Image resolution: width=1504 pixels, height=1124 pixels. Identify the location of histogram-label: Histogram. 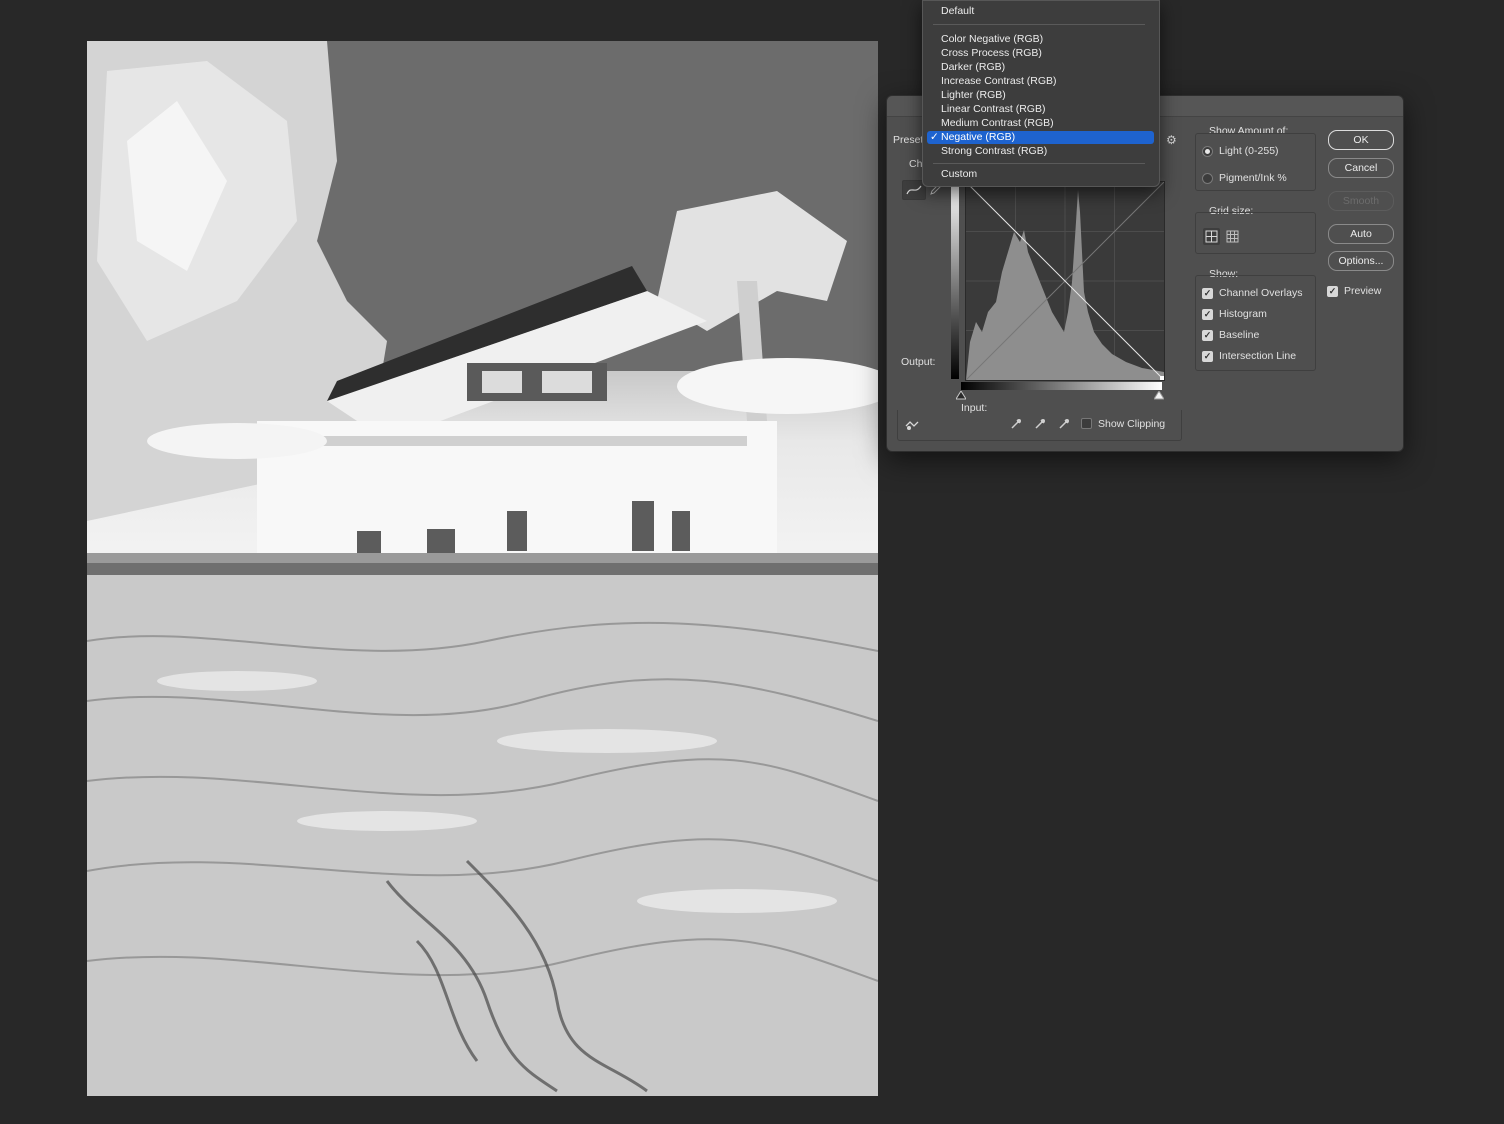
(1243, 314).